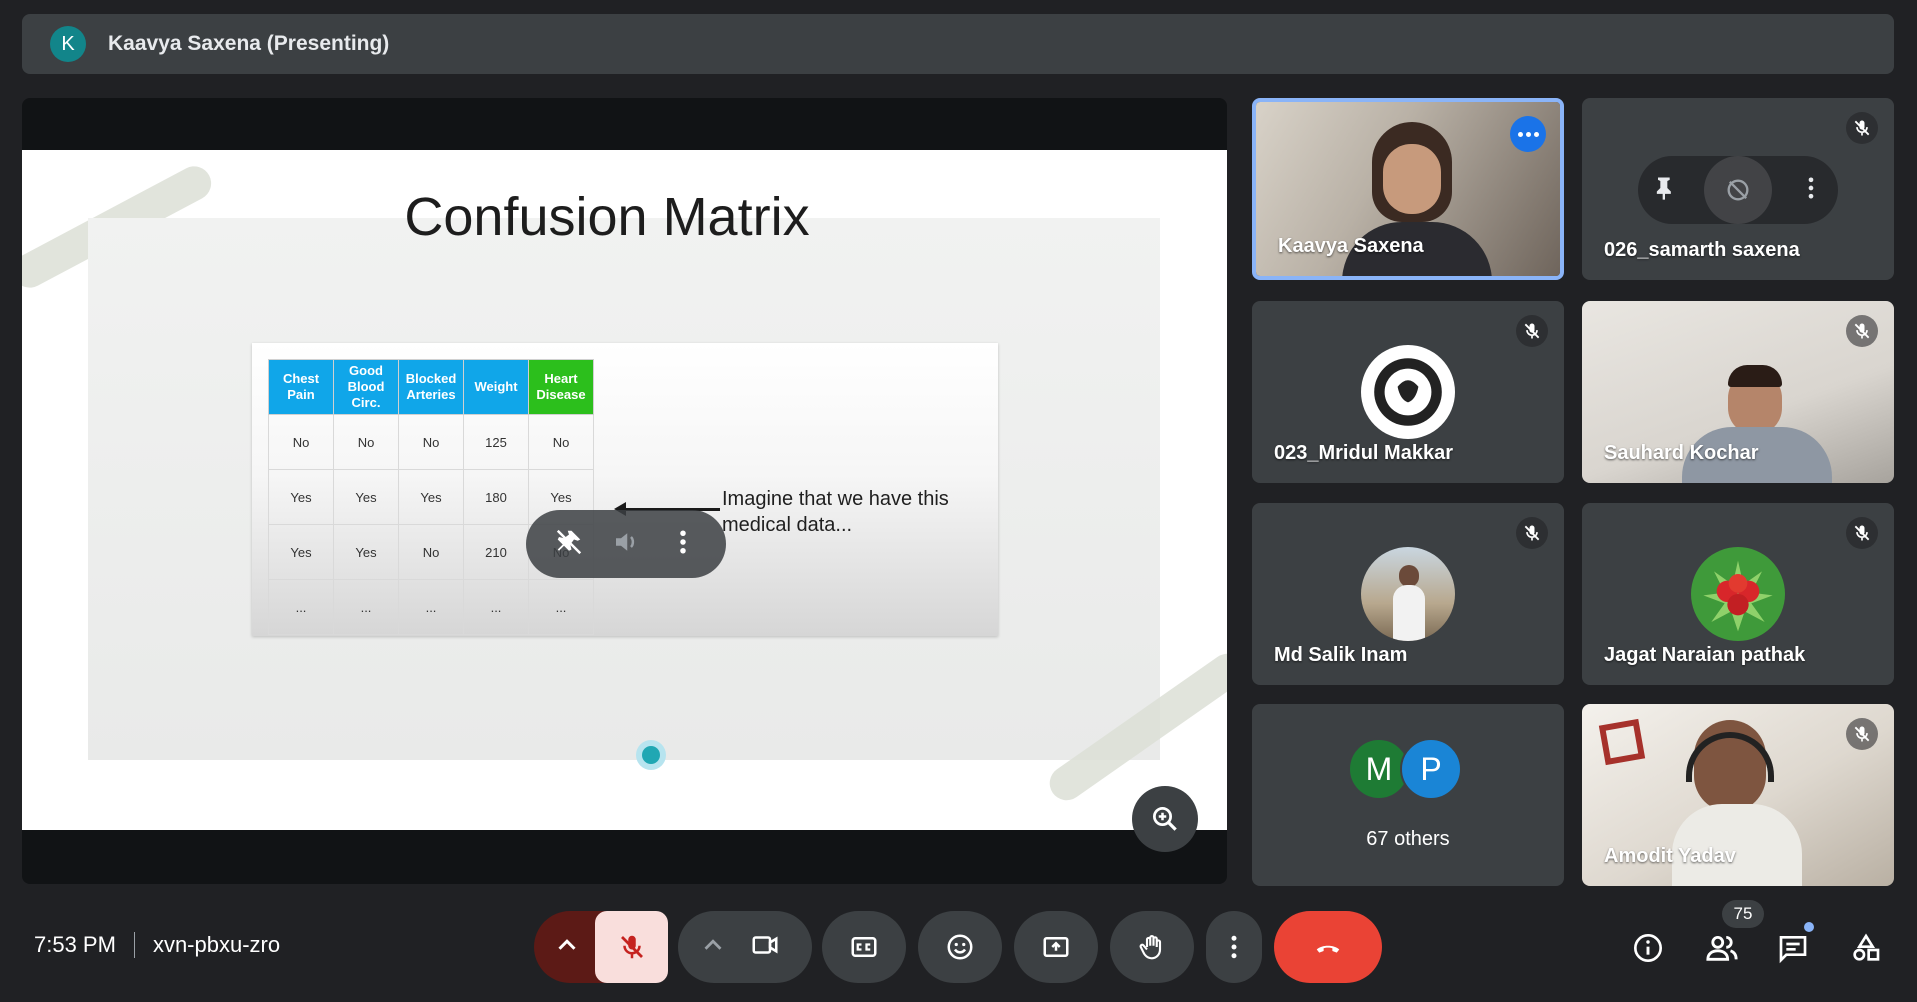  Describe the element at coordinates (496, 497) in the screenshot. I see `table-cell: 180` at that location.